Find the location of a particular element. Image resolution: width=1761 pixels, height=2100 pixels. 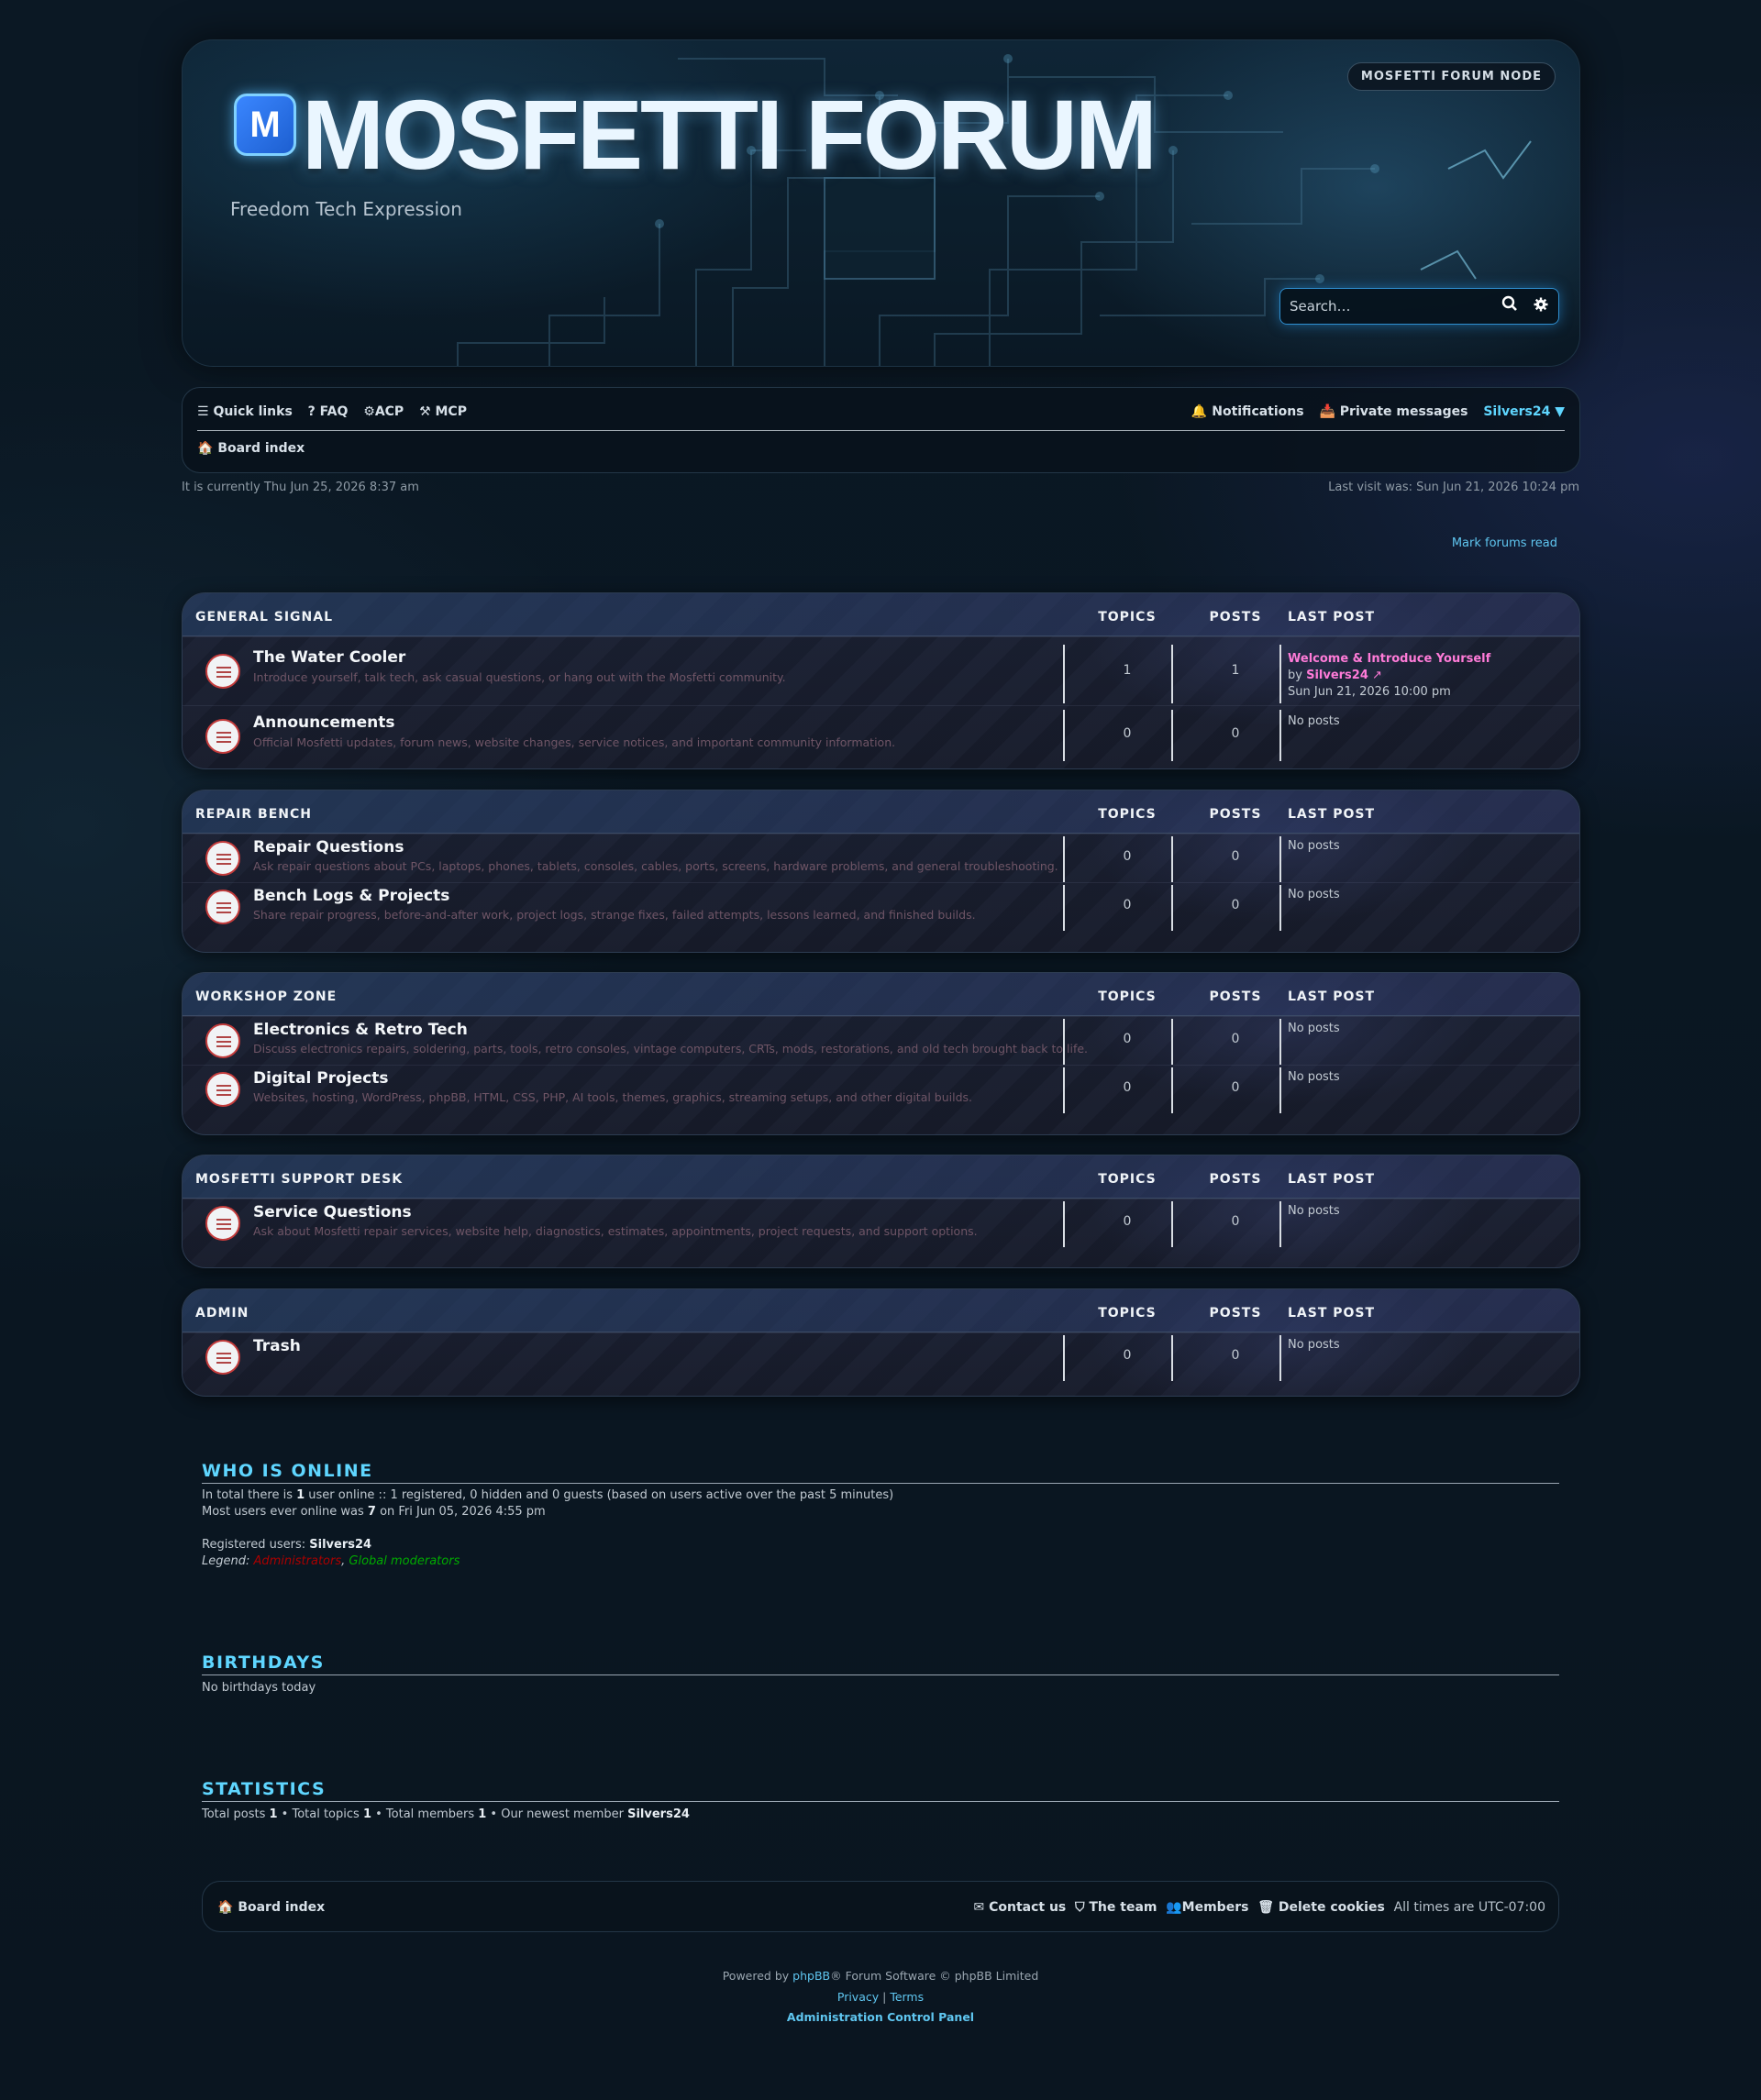

user-menu: Silvers24 ▼ is located at coordinates (1524, 411).